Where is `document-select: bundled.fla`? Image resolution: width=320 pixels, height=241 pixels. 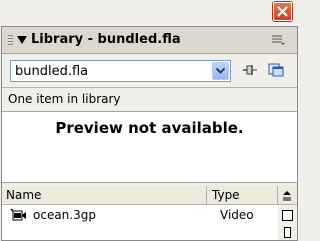
document-select: bundled.fla is located at coordinates (120, 71).